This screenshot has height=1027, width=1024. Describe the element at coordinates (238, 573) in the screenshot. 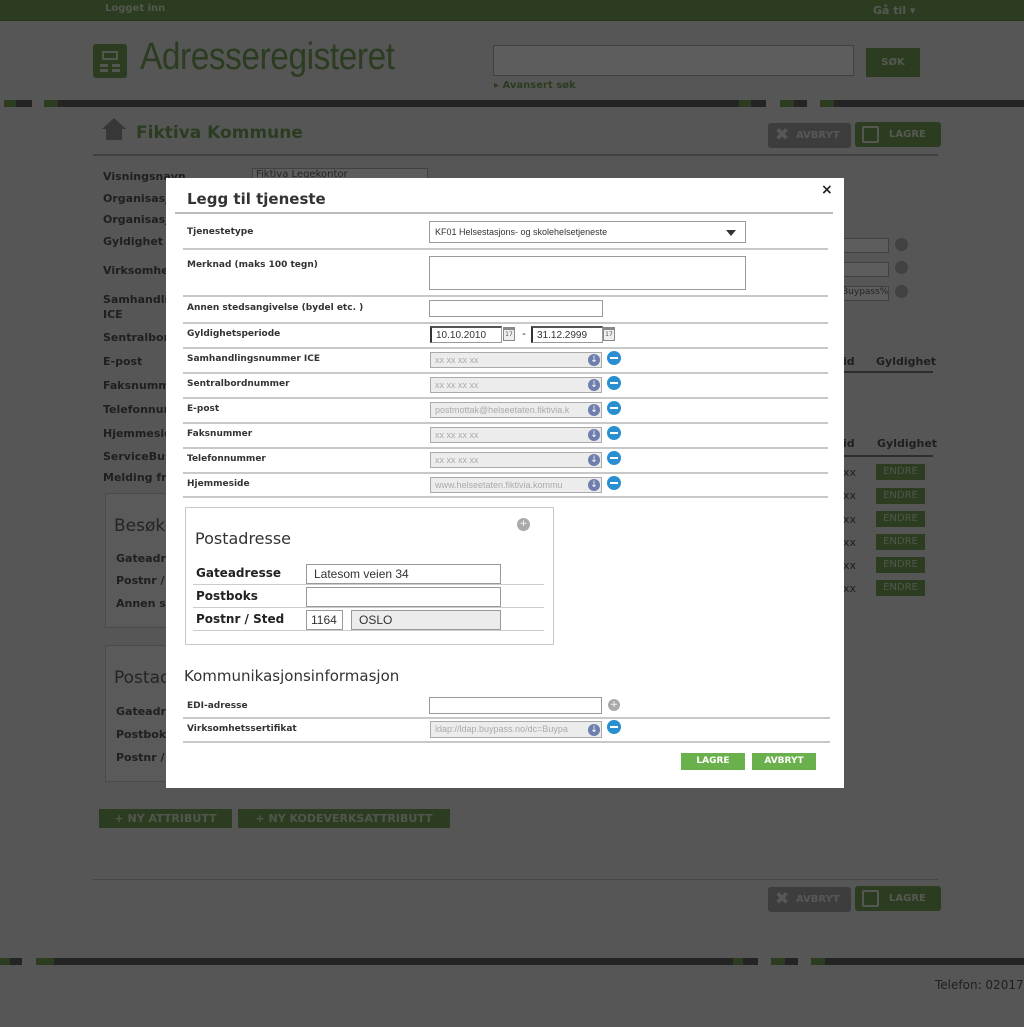

I see `street-label: Gateadresse` at that location.